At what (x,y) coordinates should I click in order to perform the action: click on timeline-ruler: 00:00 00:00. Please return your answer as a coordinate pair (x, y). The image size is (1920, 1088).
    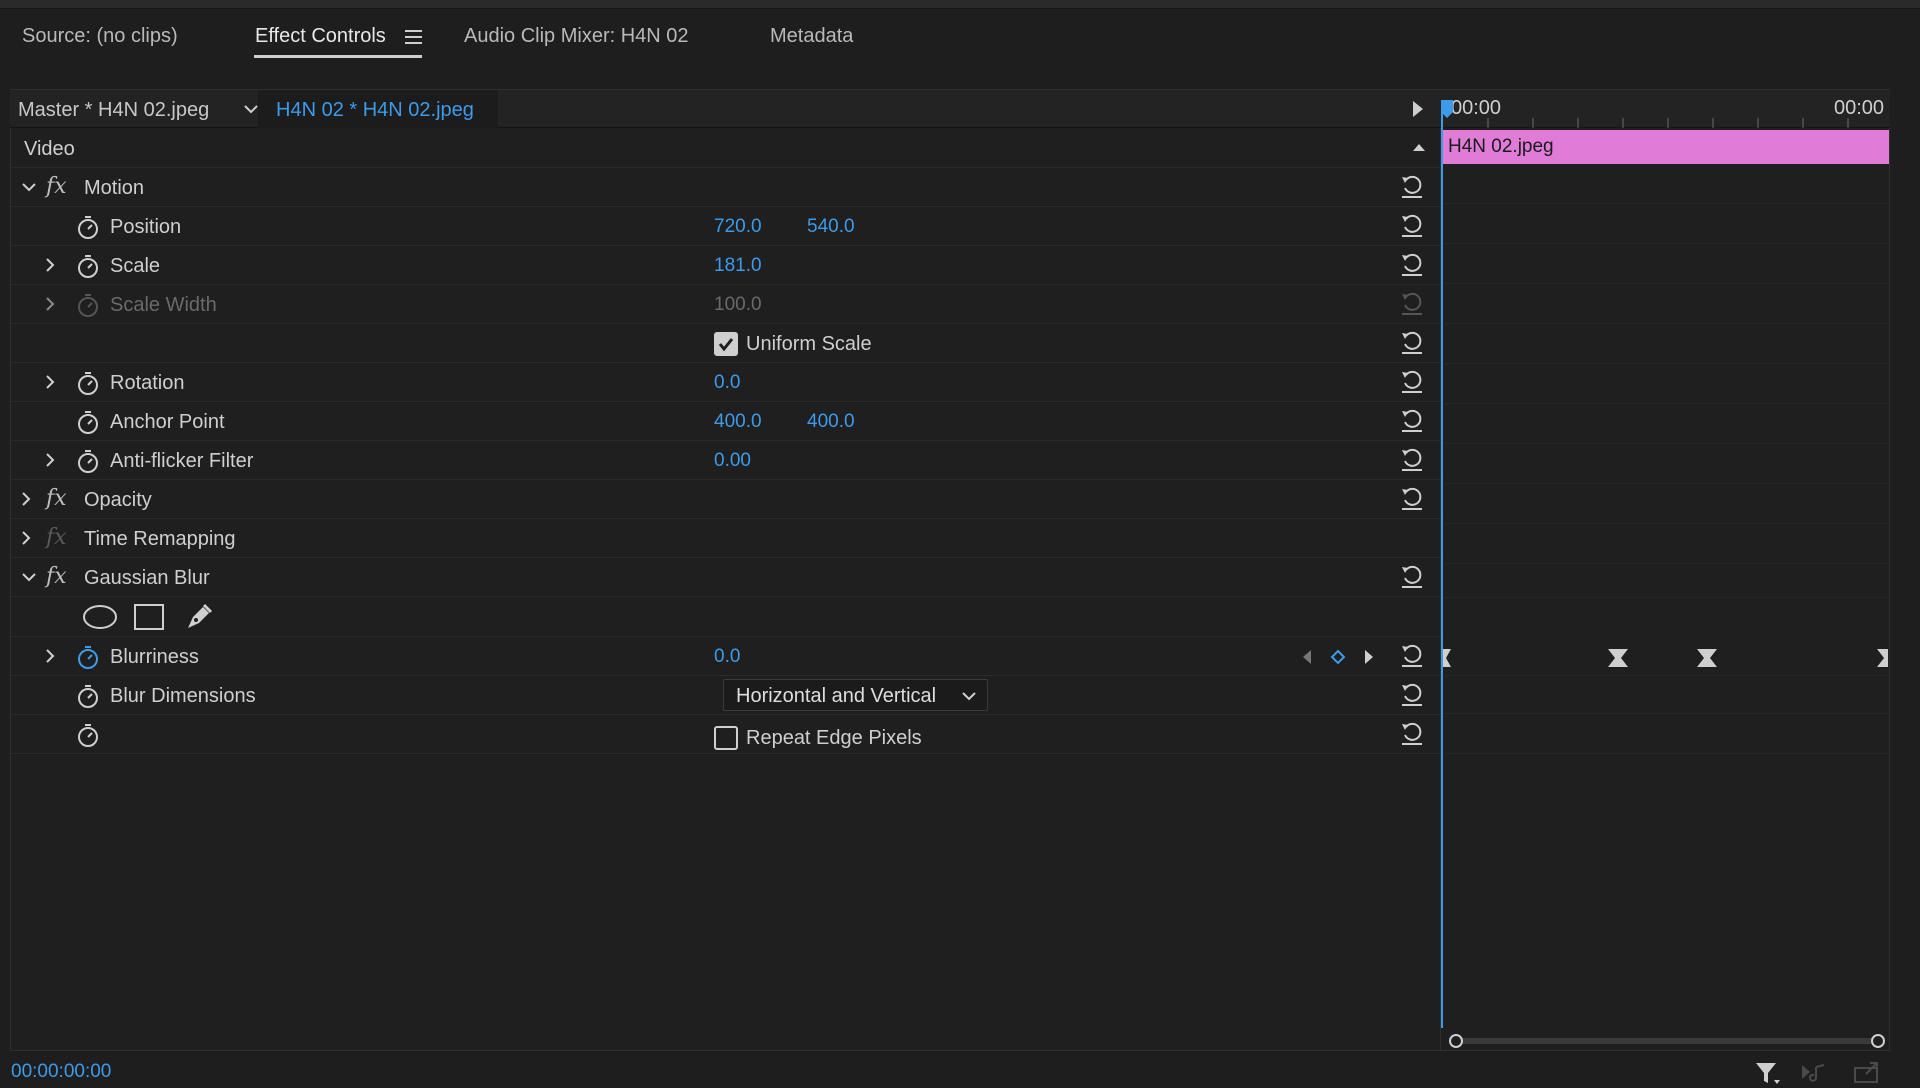
    Looking at the image, I should click on (1665, 109).